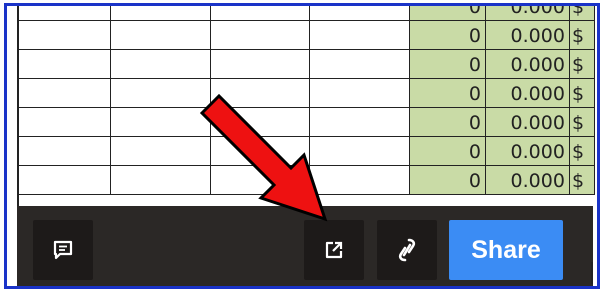  What do you see at coordinates (263, 157) in the screenshot?
I see `red-pointer-arrow-icon` at bounding box center [263, 157].